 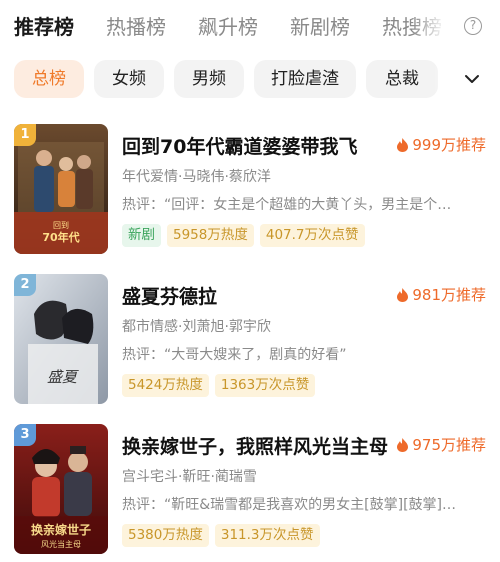 What do you see at coordinates (141, 235) in the screenshot?
I see `new-badge: 新剧` at bounding box center [141, 235].